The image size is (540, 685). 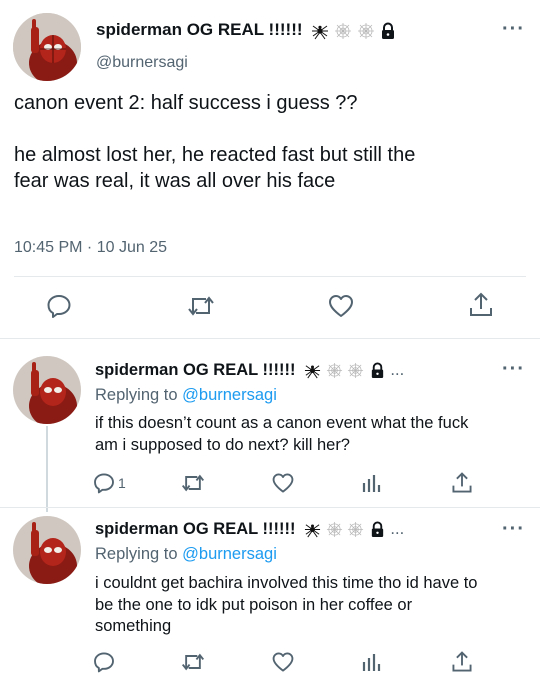 I want to click on handle: @burnersagi, so click(x=142, y=63).